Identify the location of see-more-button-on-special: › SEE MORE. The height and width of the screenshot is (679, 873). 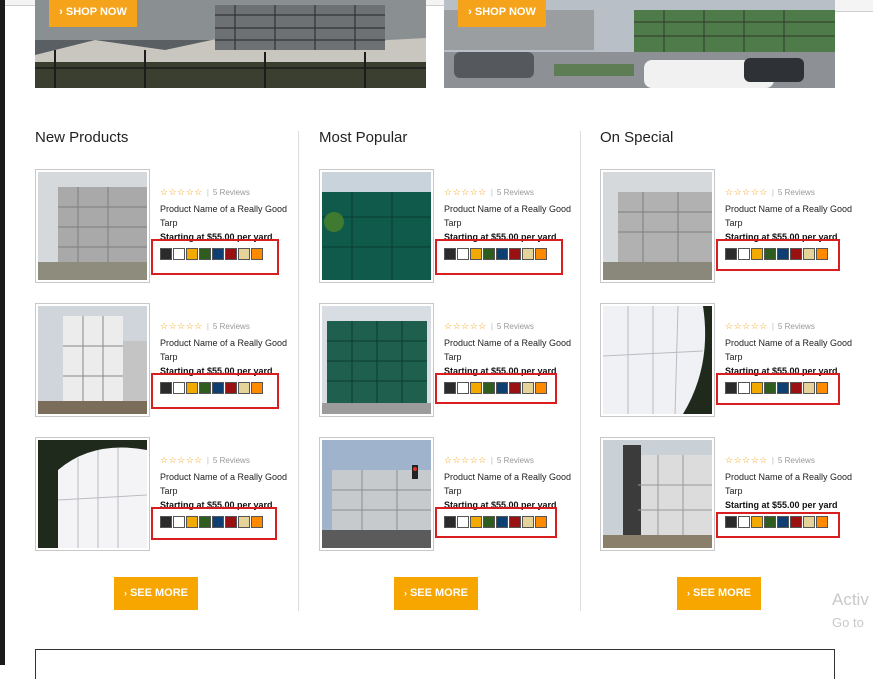
(719, 593).